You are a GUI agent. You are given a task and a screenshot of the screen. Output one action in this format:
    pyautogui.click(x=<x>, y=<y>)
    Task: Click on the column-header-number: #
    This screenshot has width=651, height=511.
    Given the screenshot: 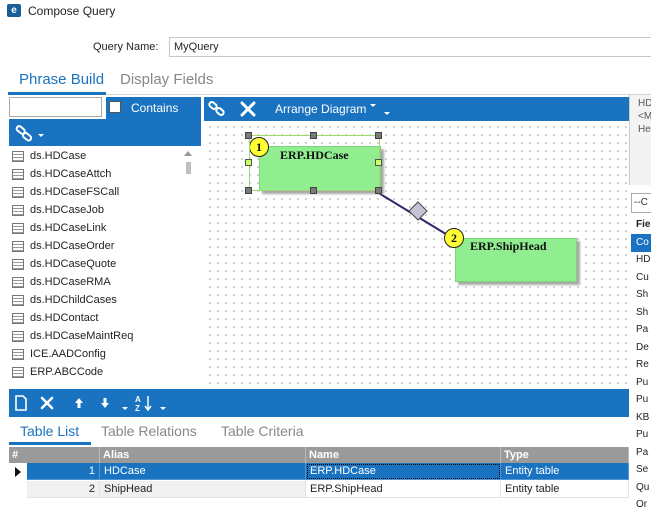 What is the action you would take?
    pyautogui.click(x=54, y=455)
    